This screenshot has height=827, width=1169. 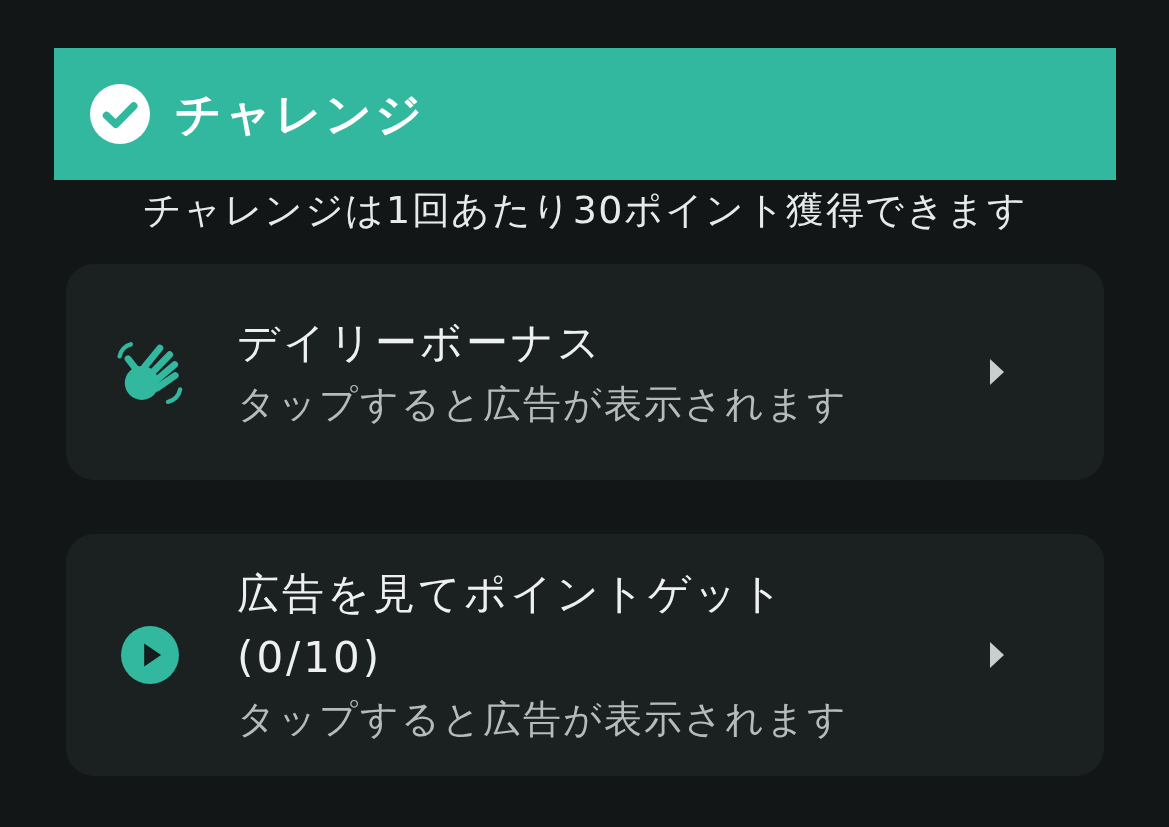 What do you see at coordinates (120, 114) in the screenshot?
I see `check-circle-icon` at bounding box center [120, 114].